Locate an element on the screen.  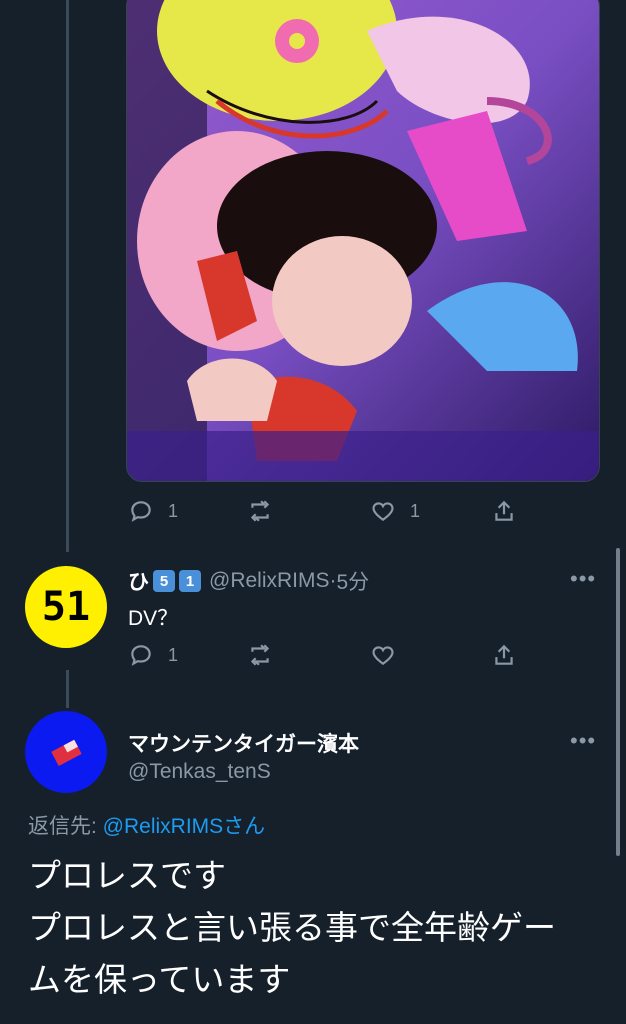
like-button is located at coordinates (383, 655).